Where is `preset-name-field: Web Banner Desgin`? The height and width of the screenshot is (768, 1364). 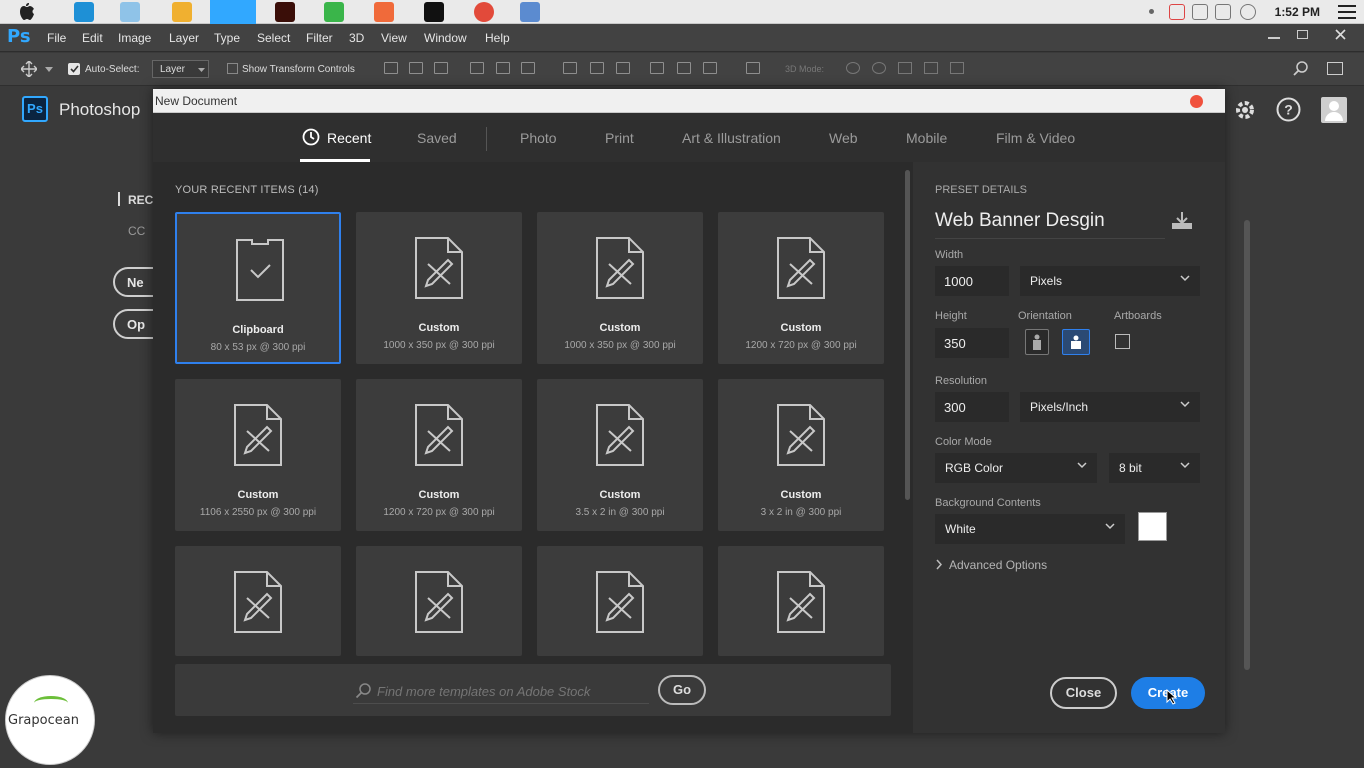
preset-name-field: Web Banner Desgin is located at coordinates (1050, 224).